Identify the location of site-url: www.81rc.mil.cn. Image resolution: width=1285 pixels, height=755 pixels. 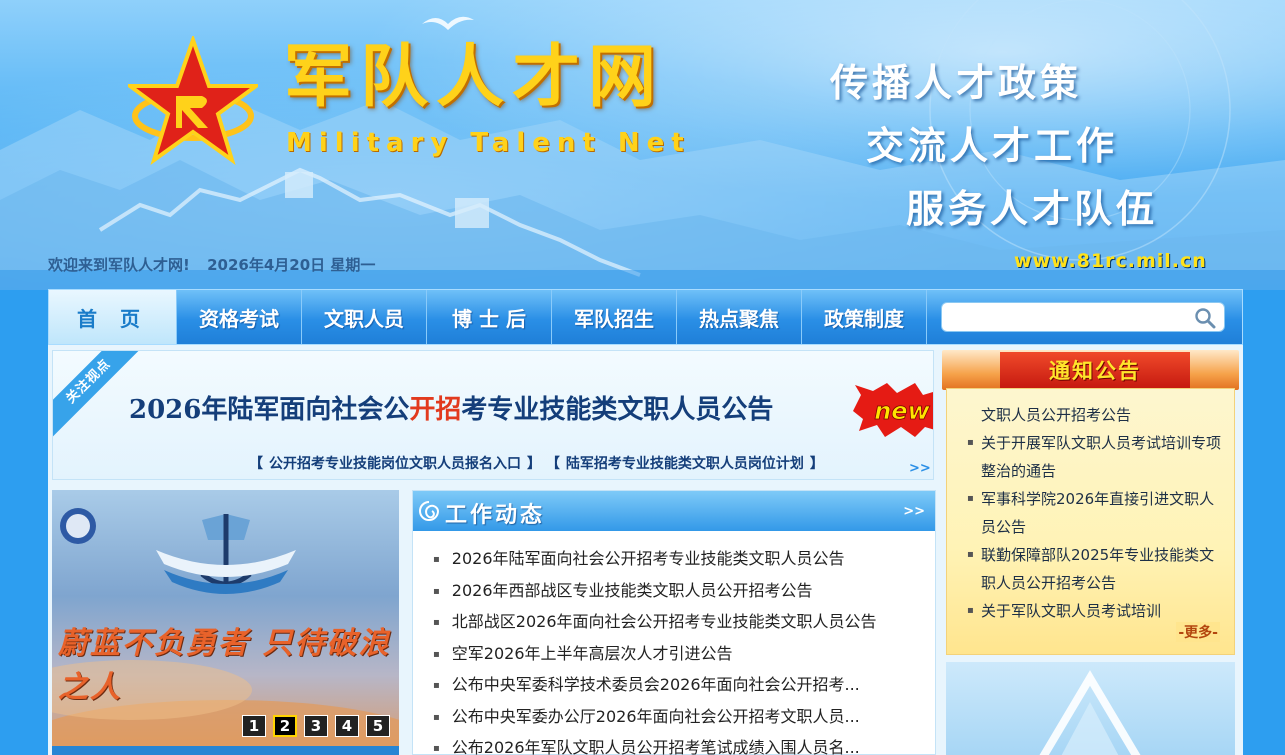
(1110, 261).